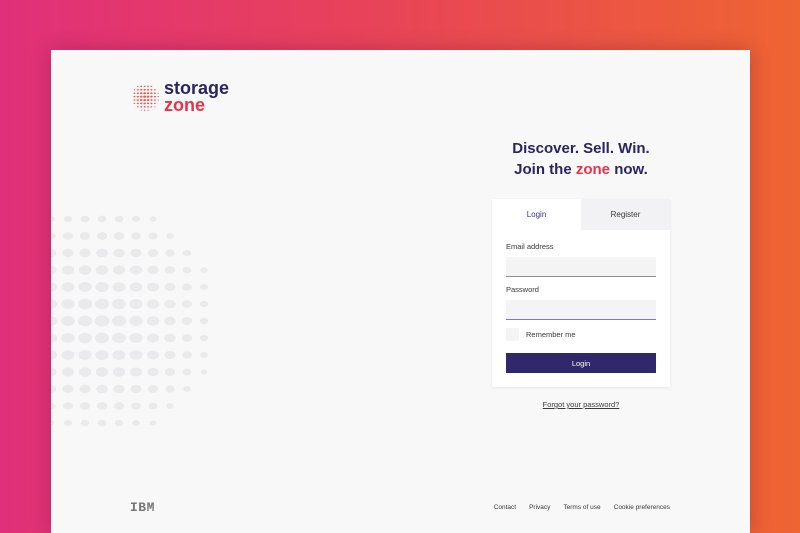 The image size is (800, 533). Describe the element at coordinates (146, 98) in the screenshot. I see `storagezone-globe-logo-icon` at that location.